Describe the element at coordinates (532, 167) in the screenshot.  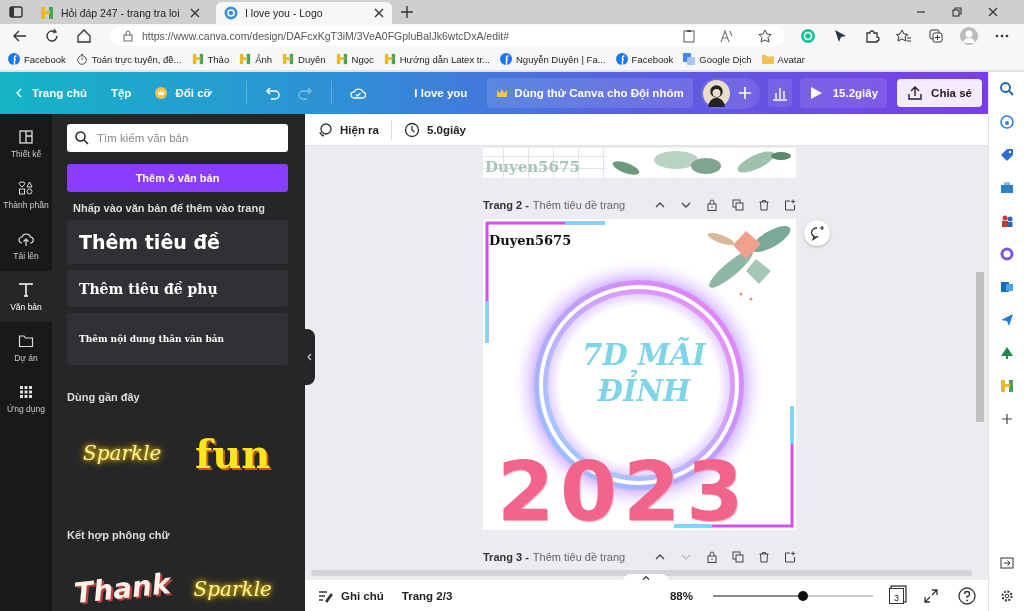
I see `signature-text: Duyen5675` at that location.